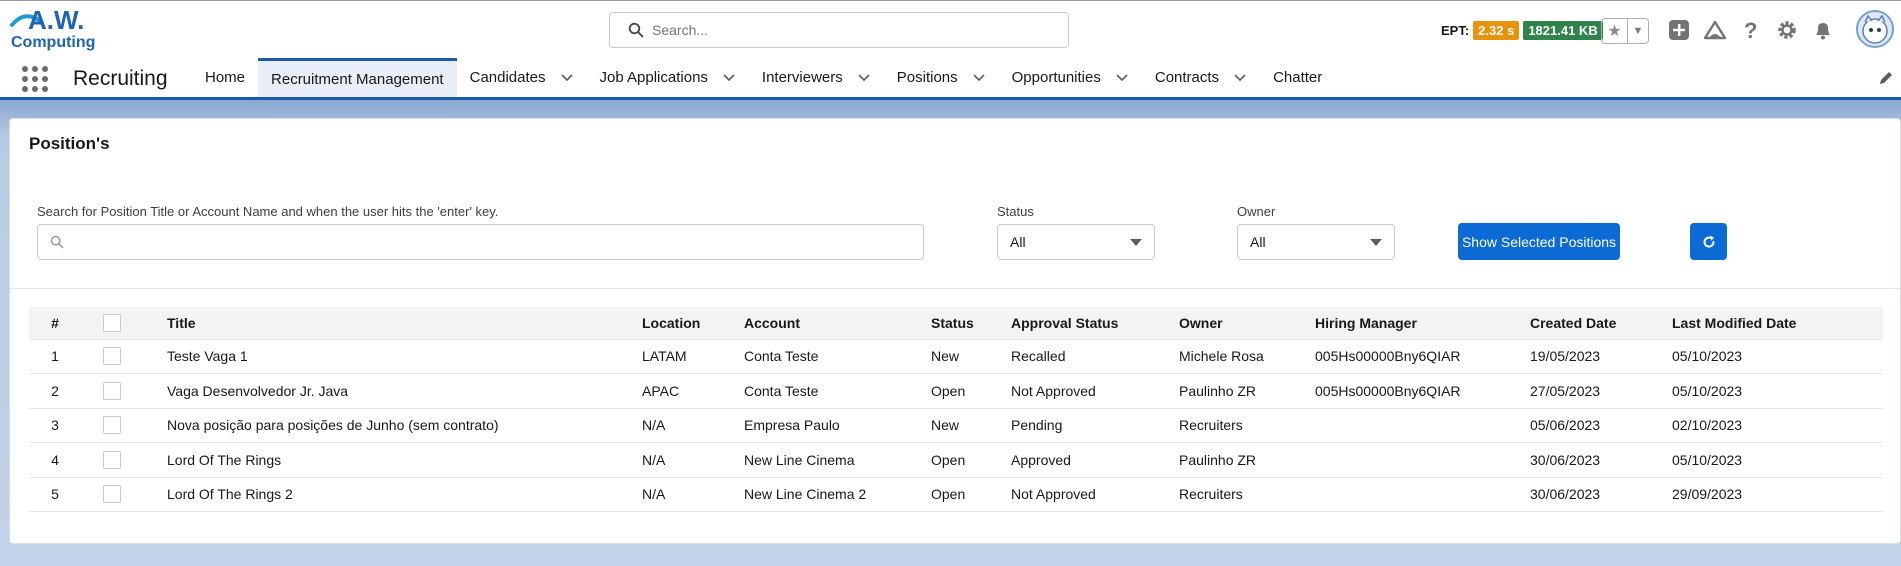 The image size is (1901, 566). What do you see at coordinates (56, 20) in the screenshot?
I see `logo-top-text: A.W.` at bounding box center [56, 20].